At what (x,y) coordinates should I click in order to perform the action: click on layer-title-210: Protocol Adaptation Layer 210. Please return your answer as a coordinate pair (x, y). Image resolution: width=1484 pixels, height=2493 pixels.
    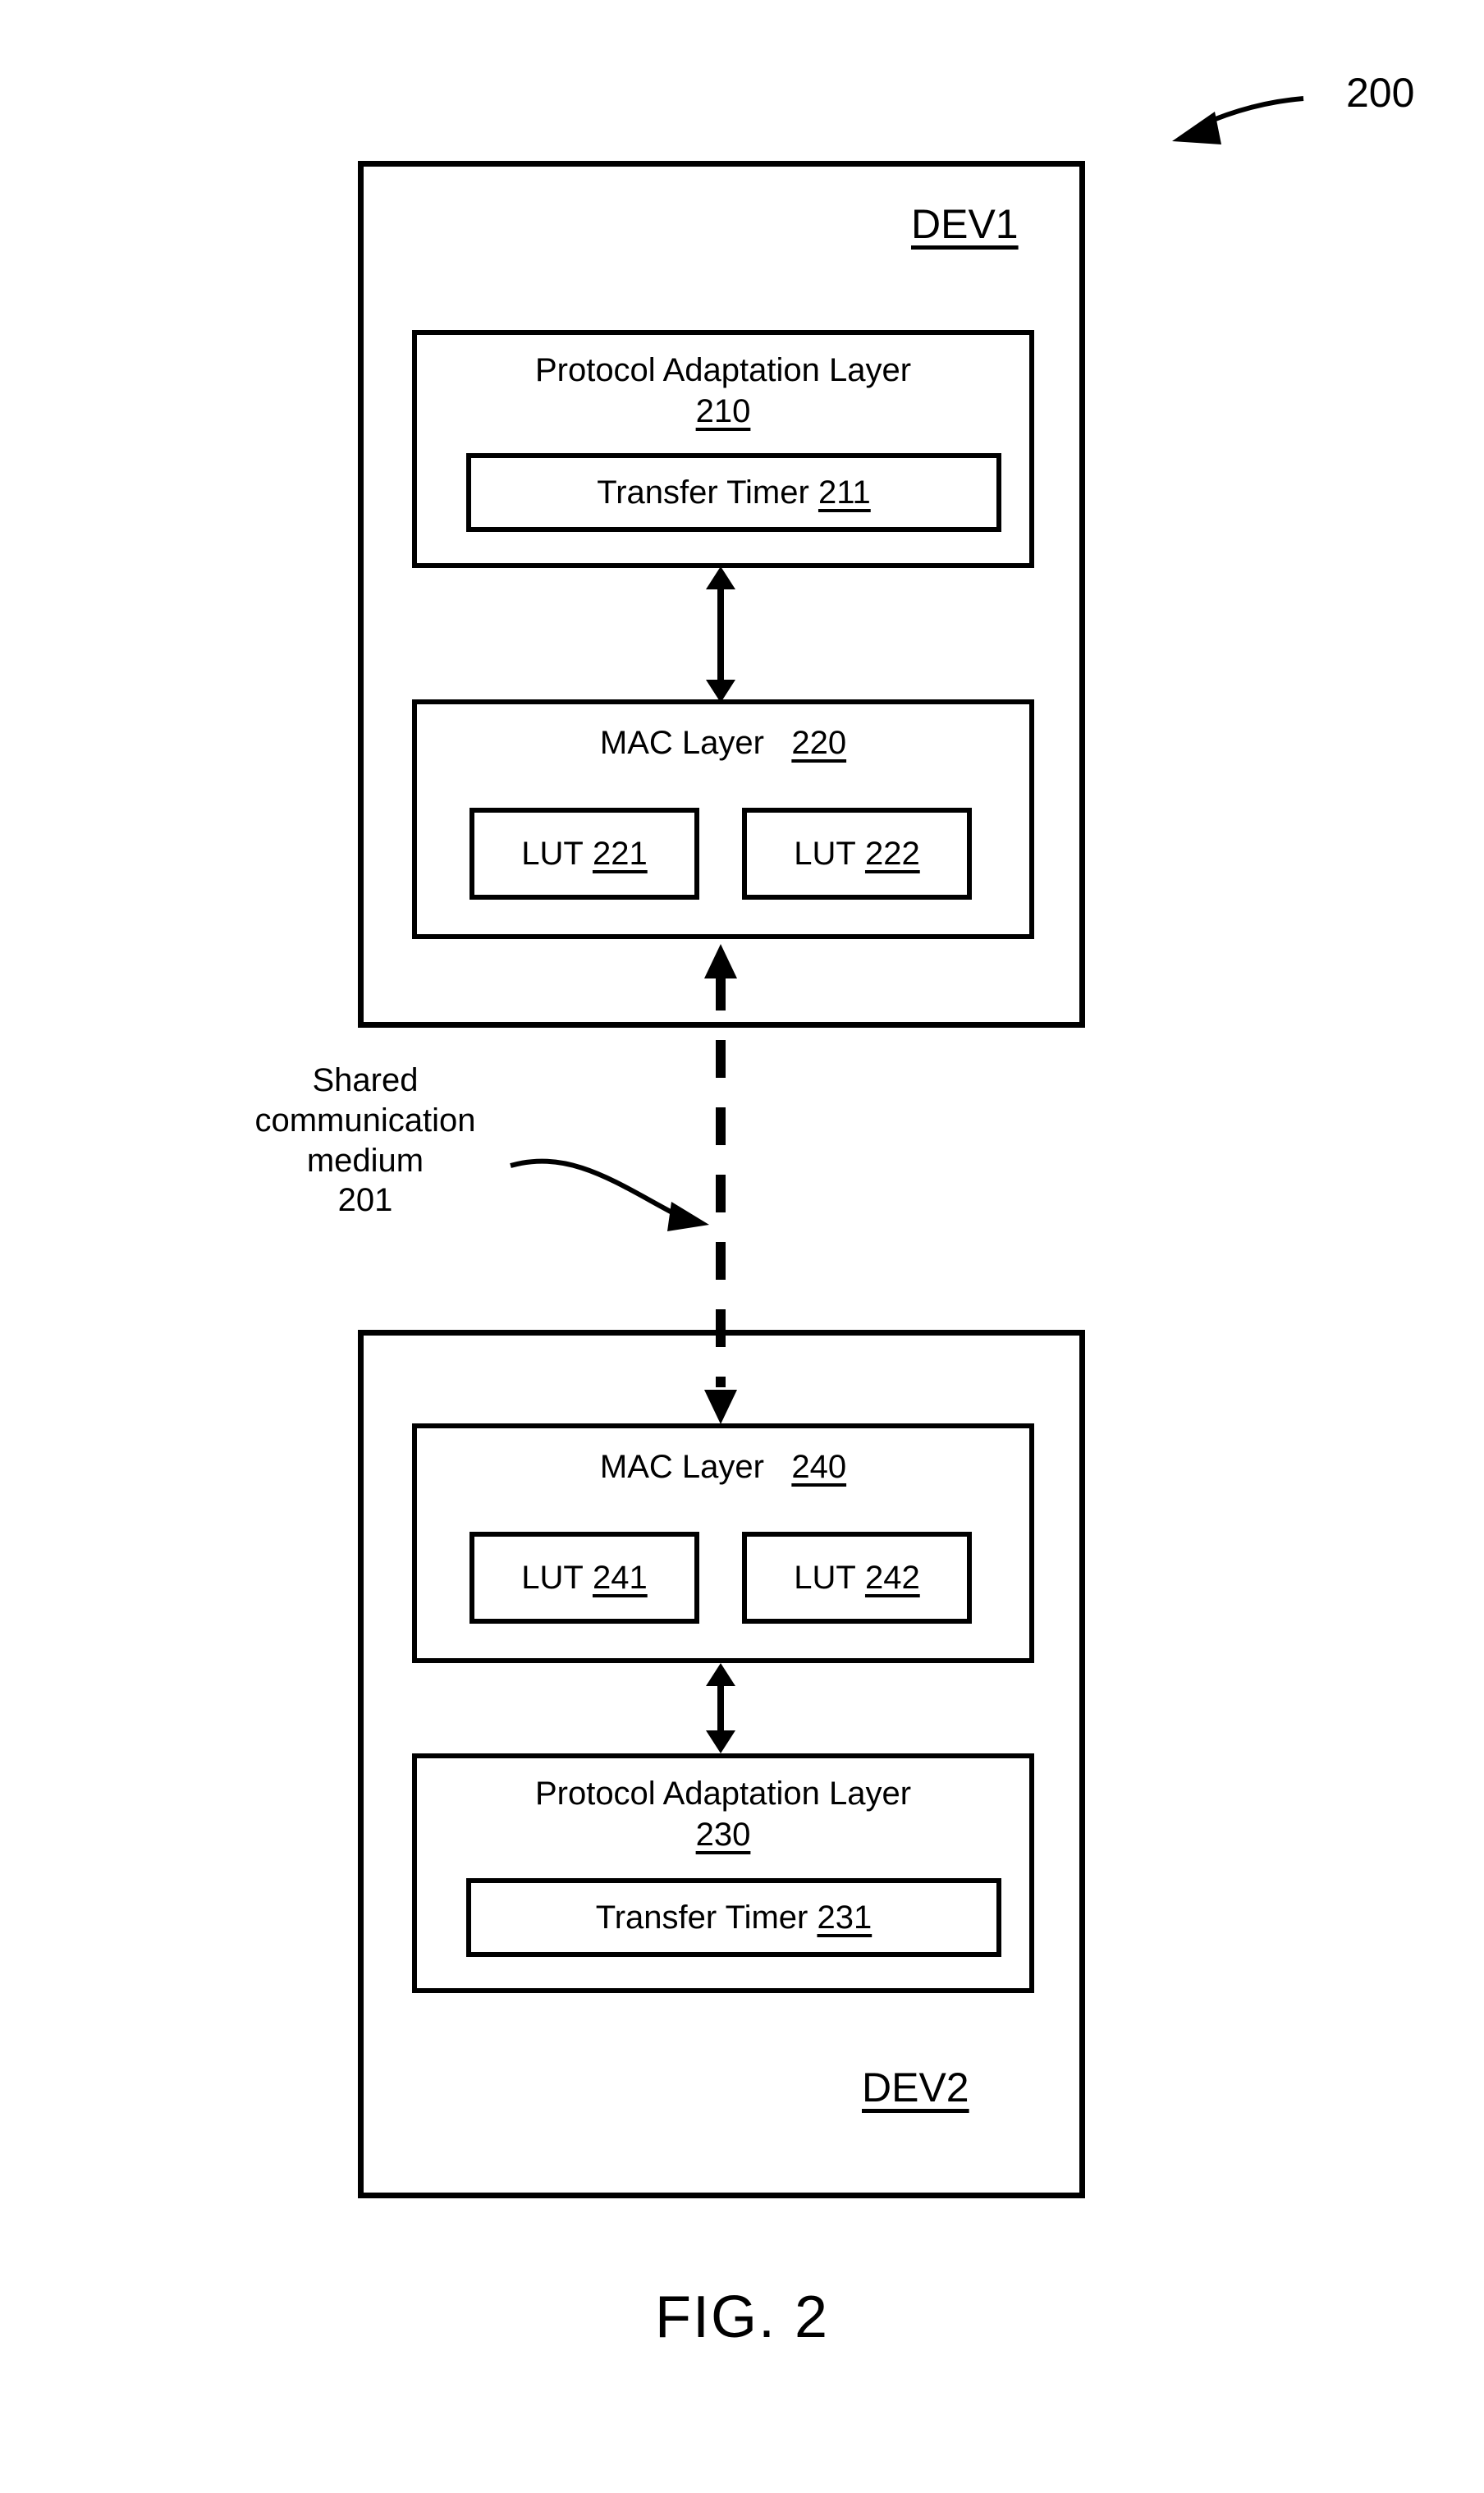
    Looking at the image, I should click on (723, 384).